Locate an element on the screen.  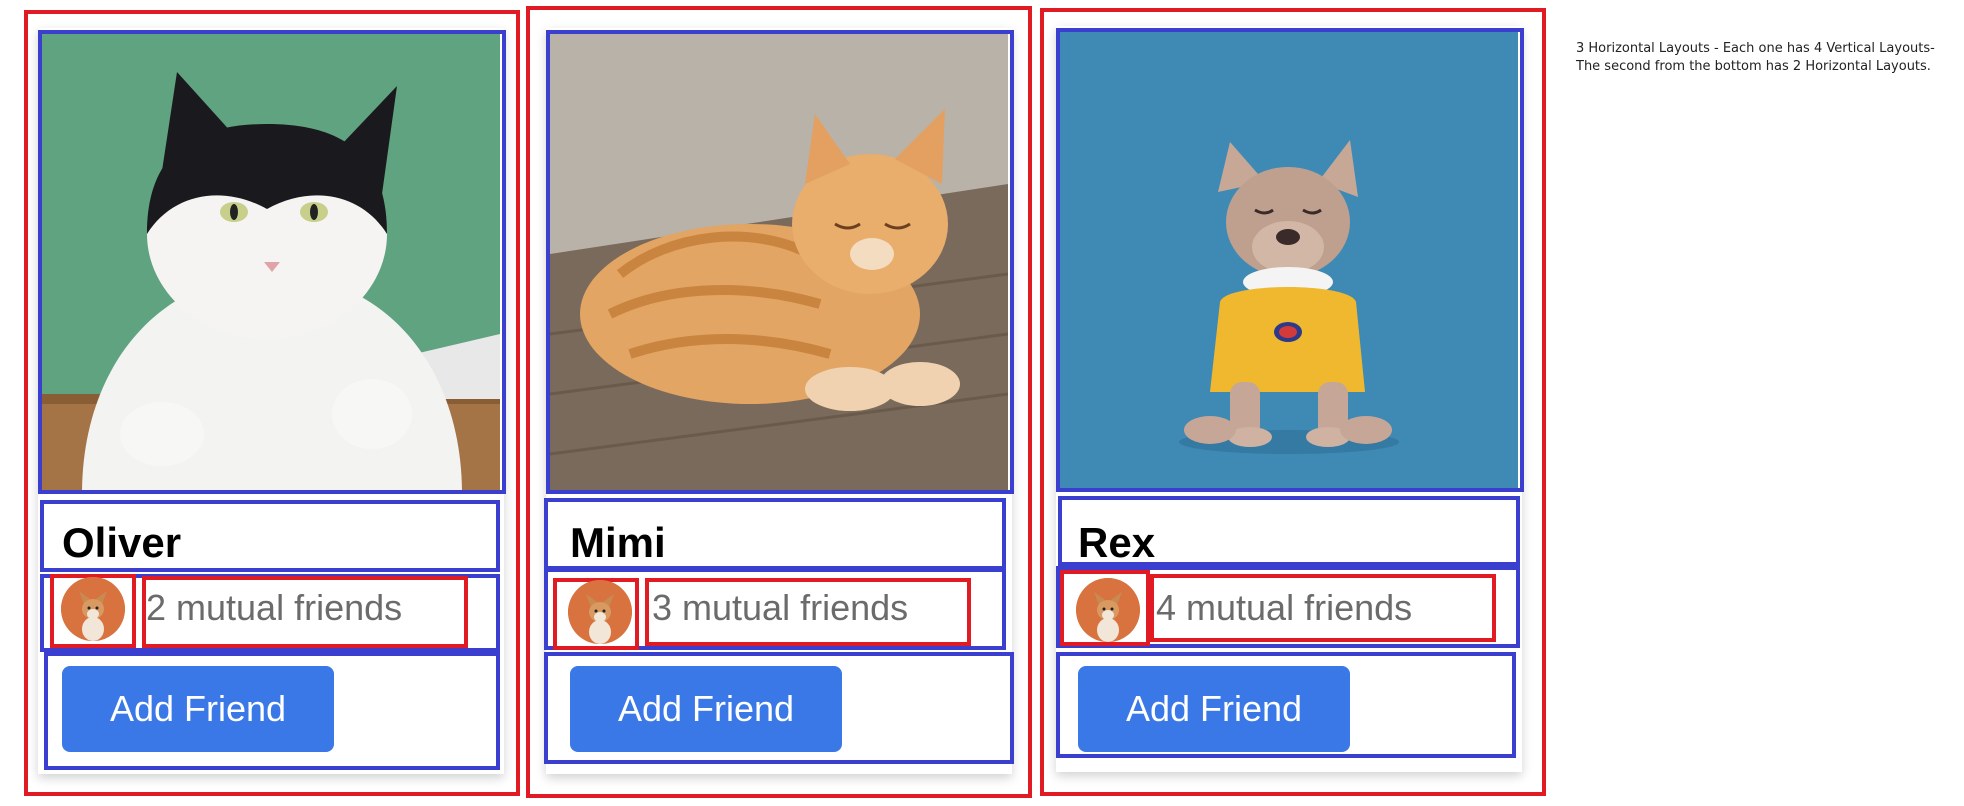
profile-name: Oliver is located at coordinates (122, 542).